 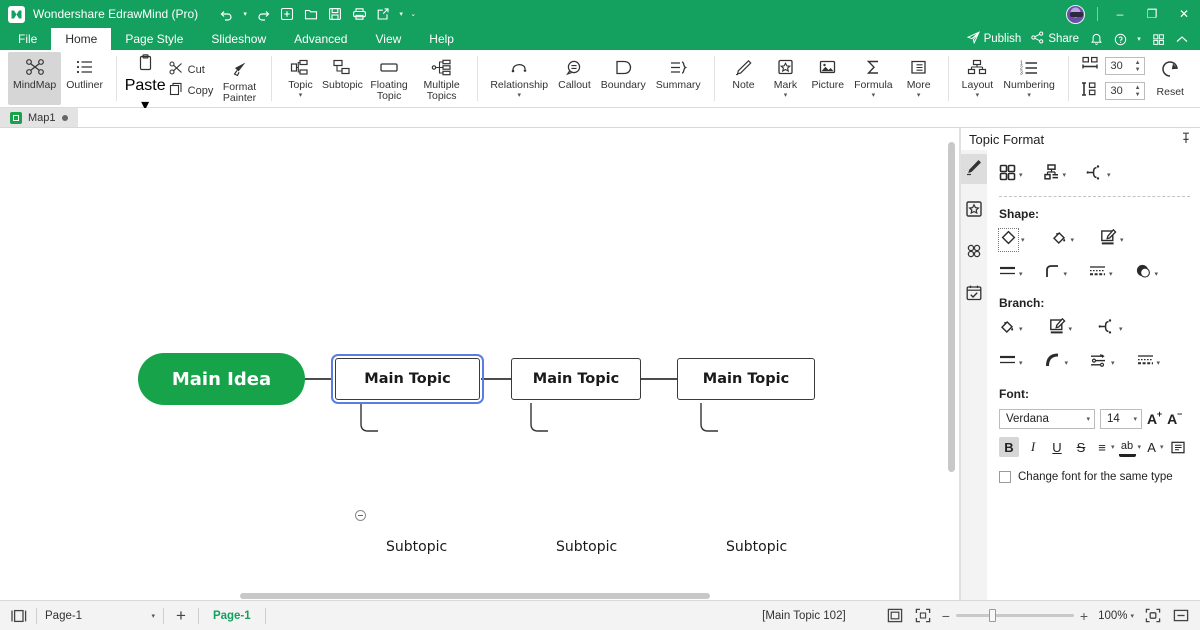 What do you see at coordinates (1154, 418) in the screenshot?
I see `increase-font-size-button: A +` at bounding box center [1154, 418].